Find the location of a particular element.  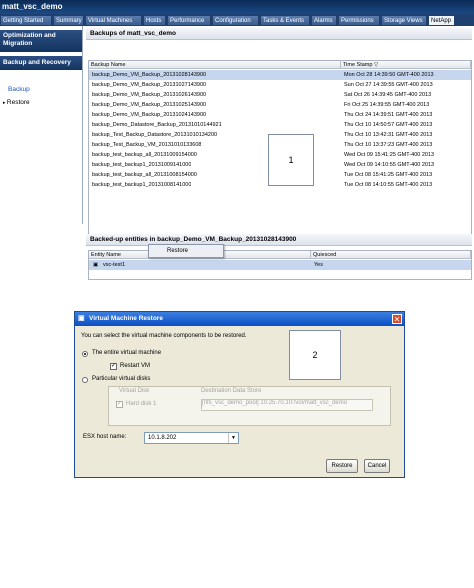

column-quiesced: Quiesced is located at coordinates (391, 255).